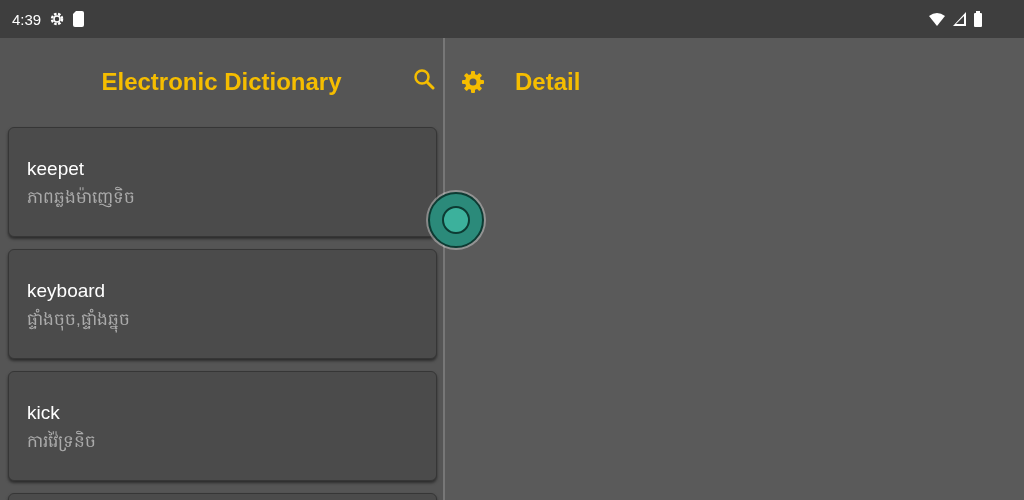 Image resolution: width=1024 pixels, height=500 pixels. I want to click on wifi-icon, so click(937, 19).